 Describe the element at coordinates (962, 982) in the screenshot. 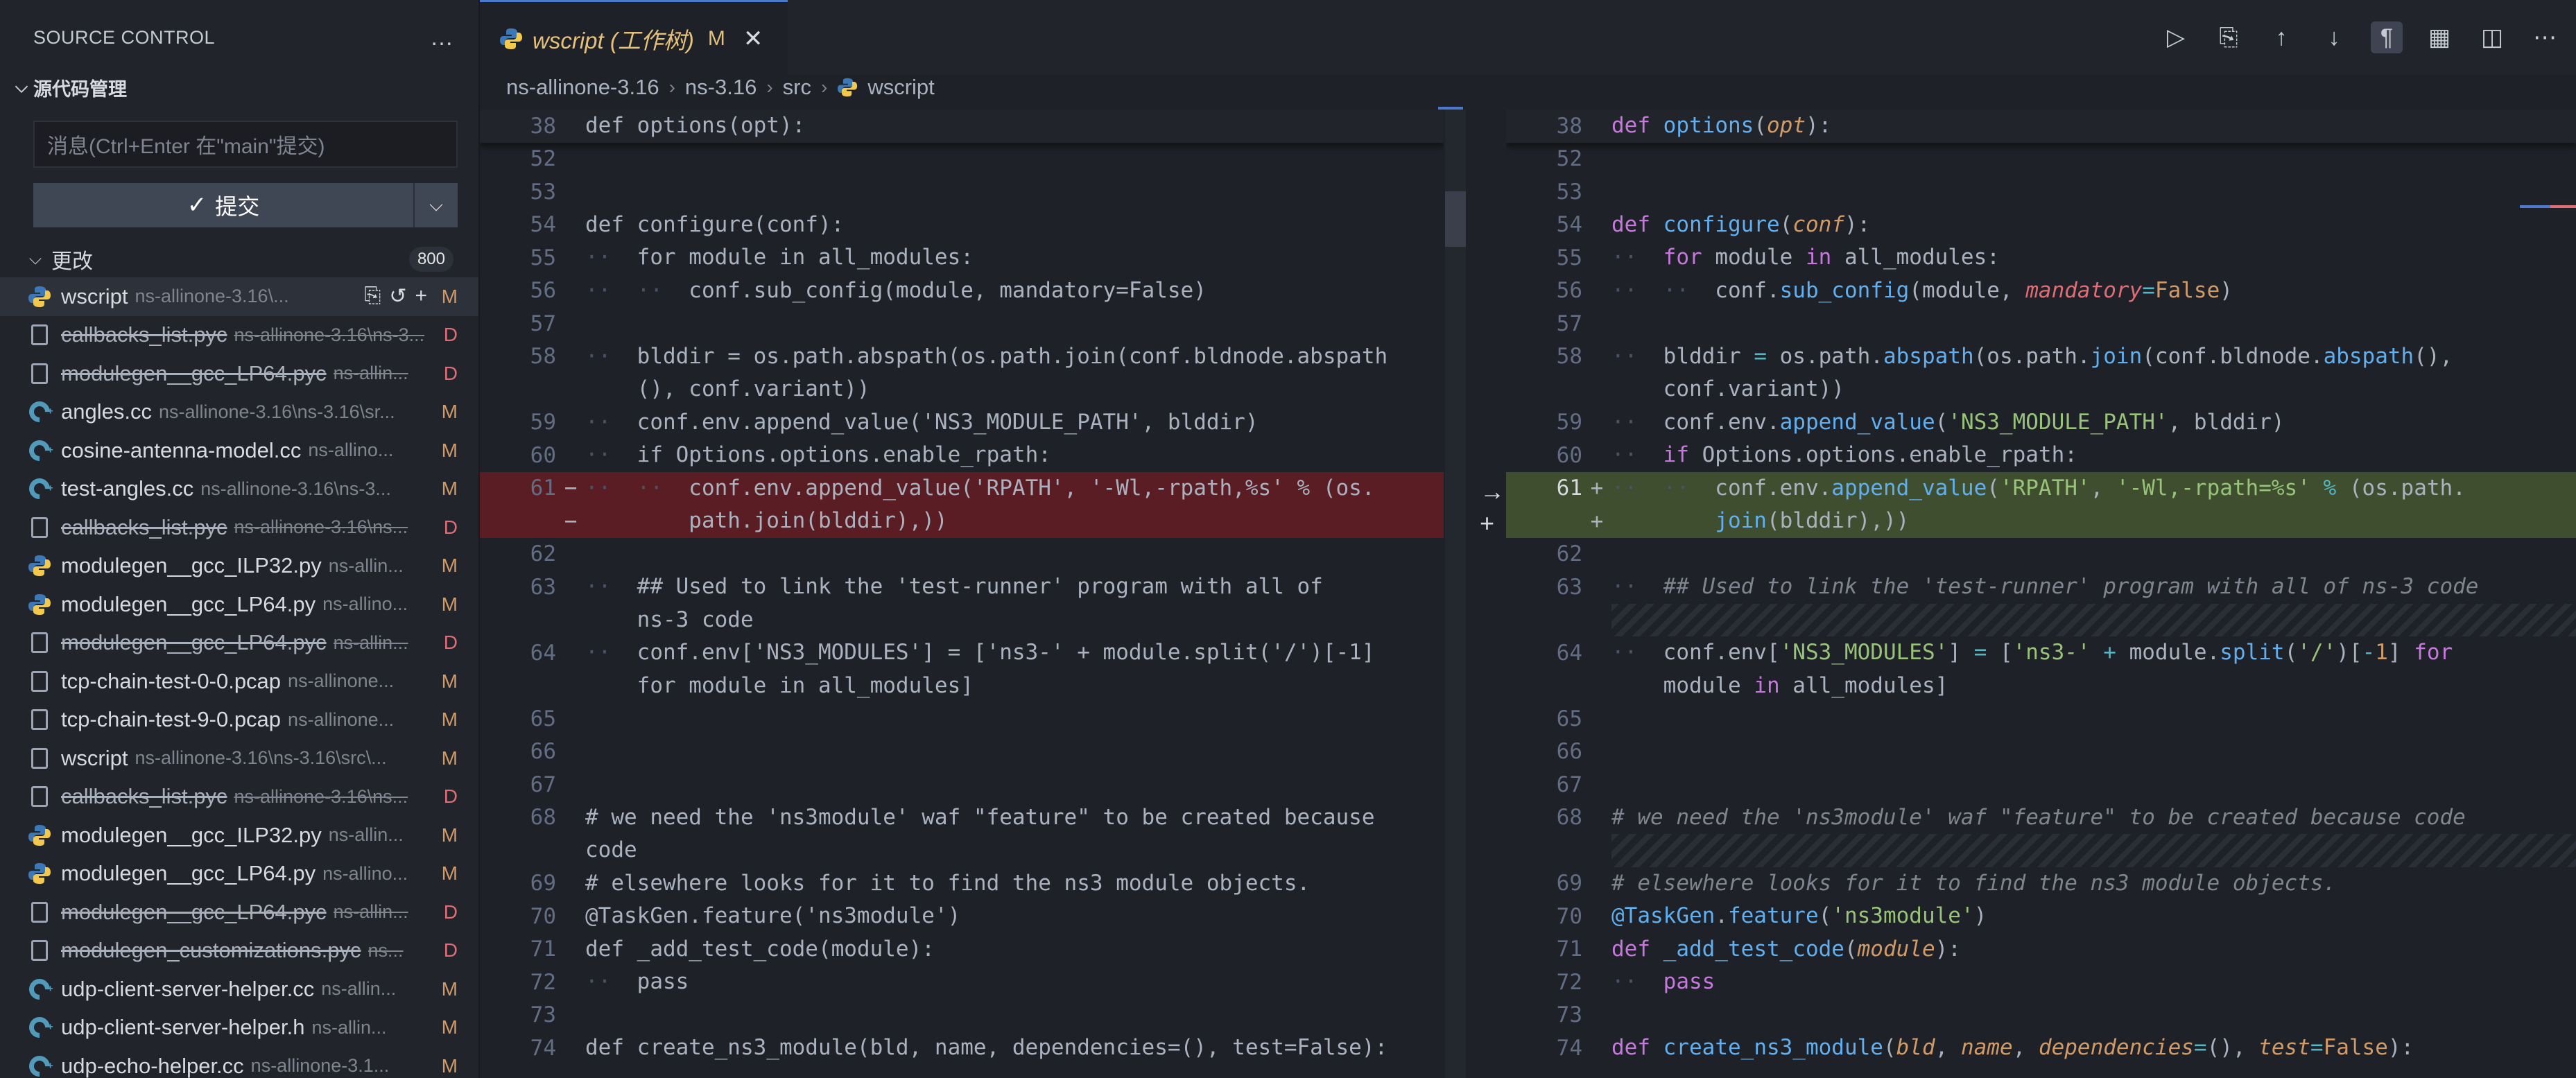

I see `code-line-row: 72 ·· pass` at that location.